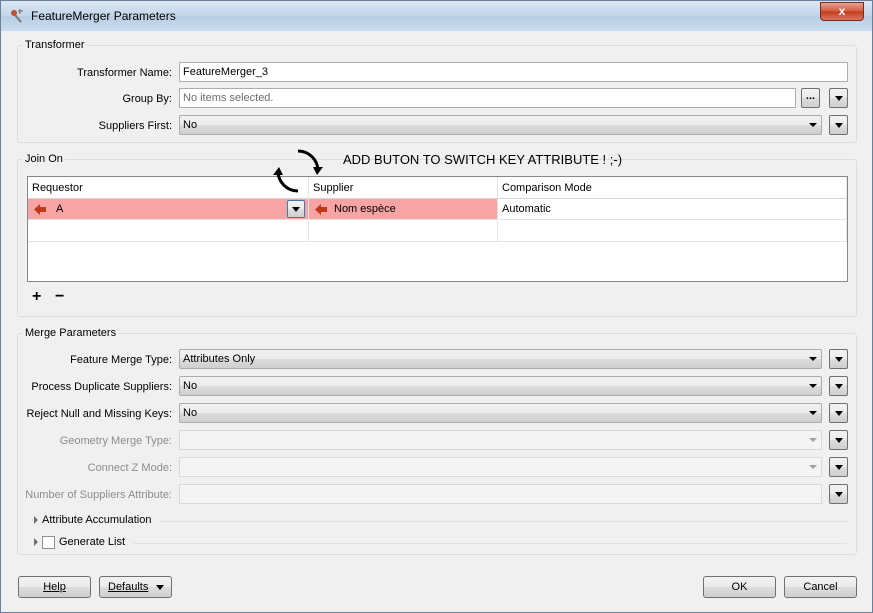 Image resolution: width=873 pixels, height=613 pixels. What do you see at coordinates (190, 386) in the screenshot?
I see `process-duplicate-value: No` at bounding box center [190, 386].